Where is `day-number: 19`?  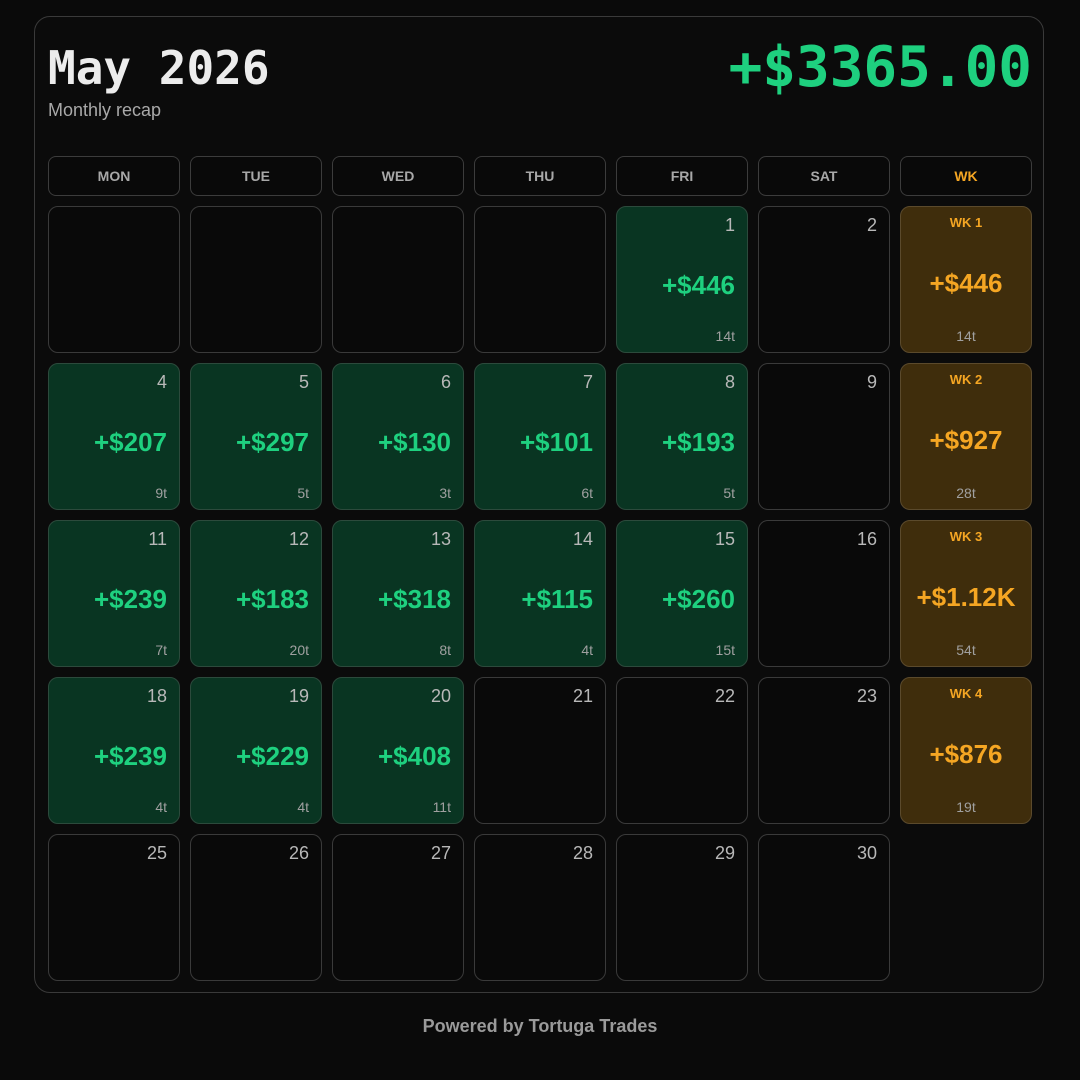 day-number: 19 is located at coordinates (298, 696).